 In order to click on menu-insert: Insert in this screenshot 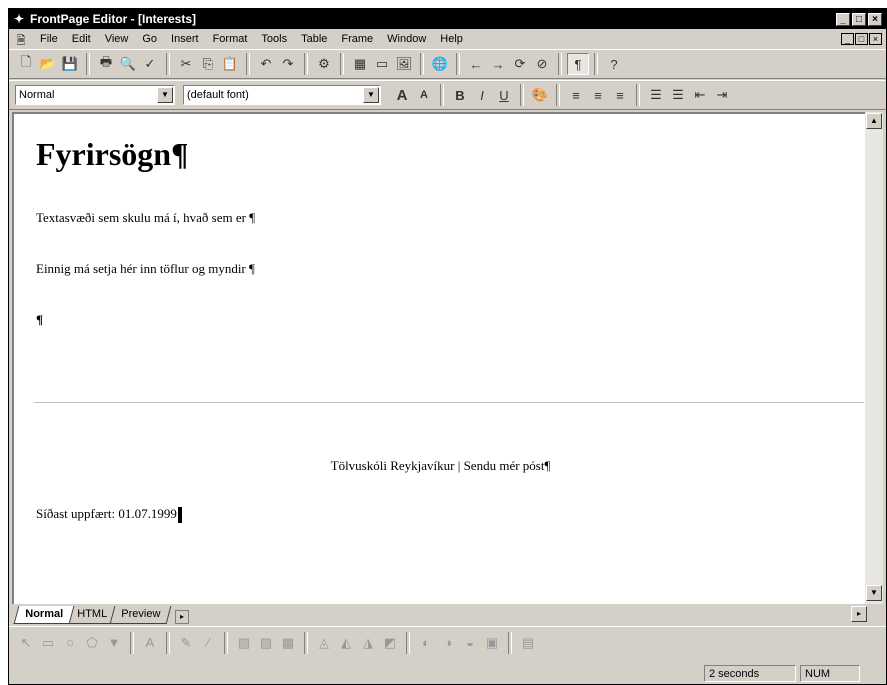, I will do `click(185, 39)`.